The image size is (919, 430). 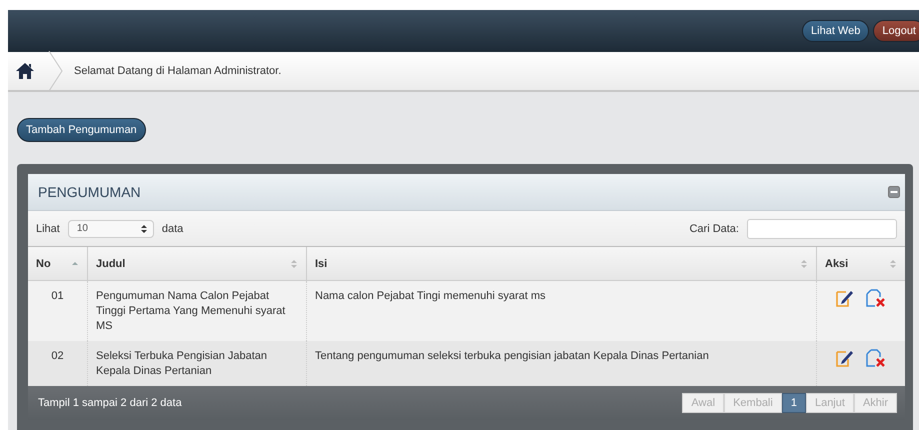 What do you see at coordinates (836, 31) in the screenshot?
I see `topbar-button: Lihat Web` at bounding box center [836, 31].